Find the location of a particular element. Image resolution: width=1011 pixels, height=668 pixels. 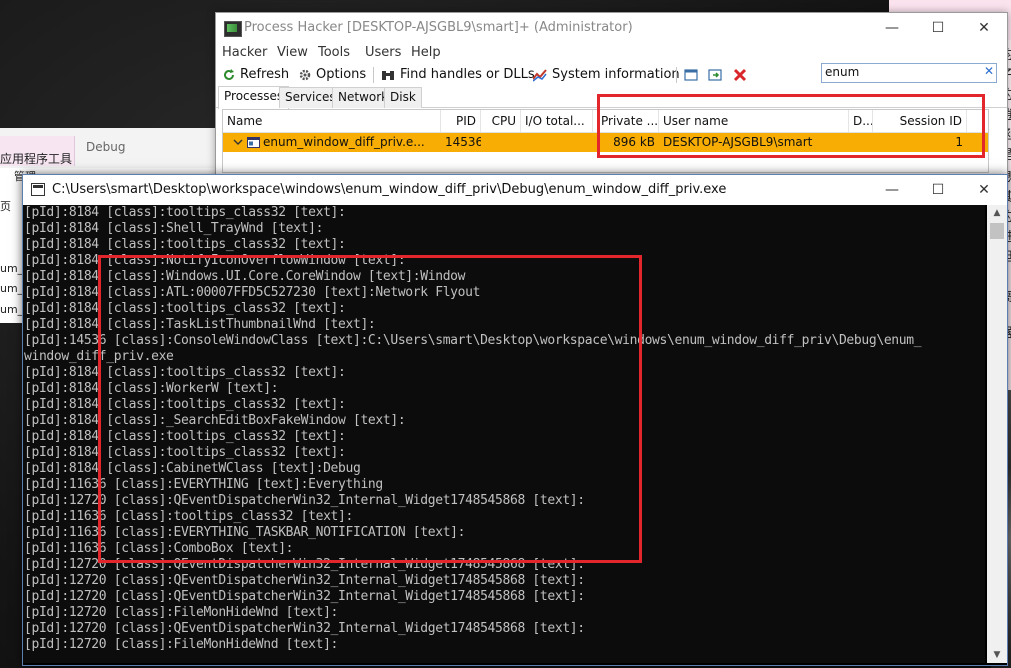

refresh-button: Refresh is located at coordinates (264, 74).